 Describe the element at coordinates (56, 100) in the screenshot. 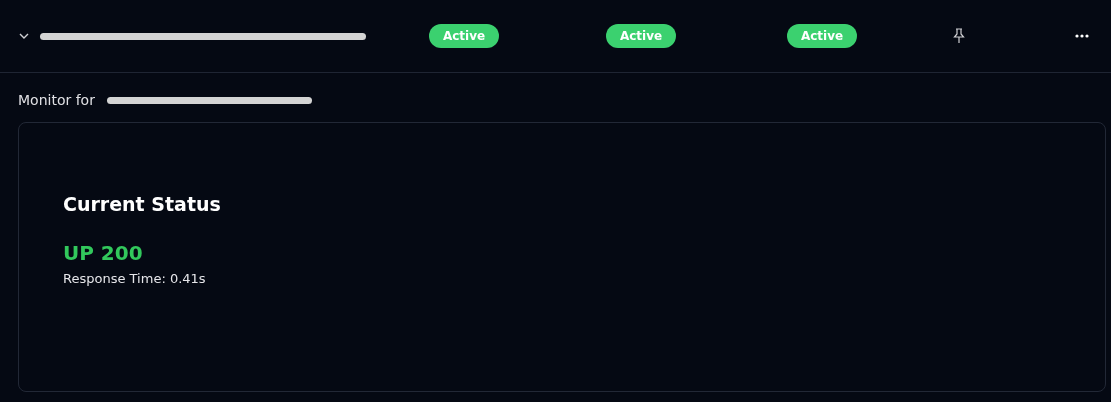

I see `monitor-label: Monitor for` at that location.